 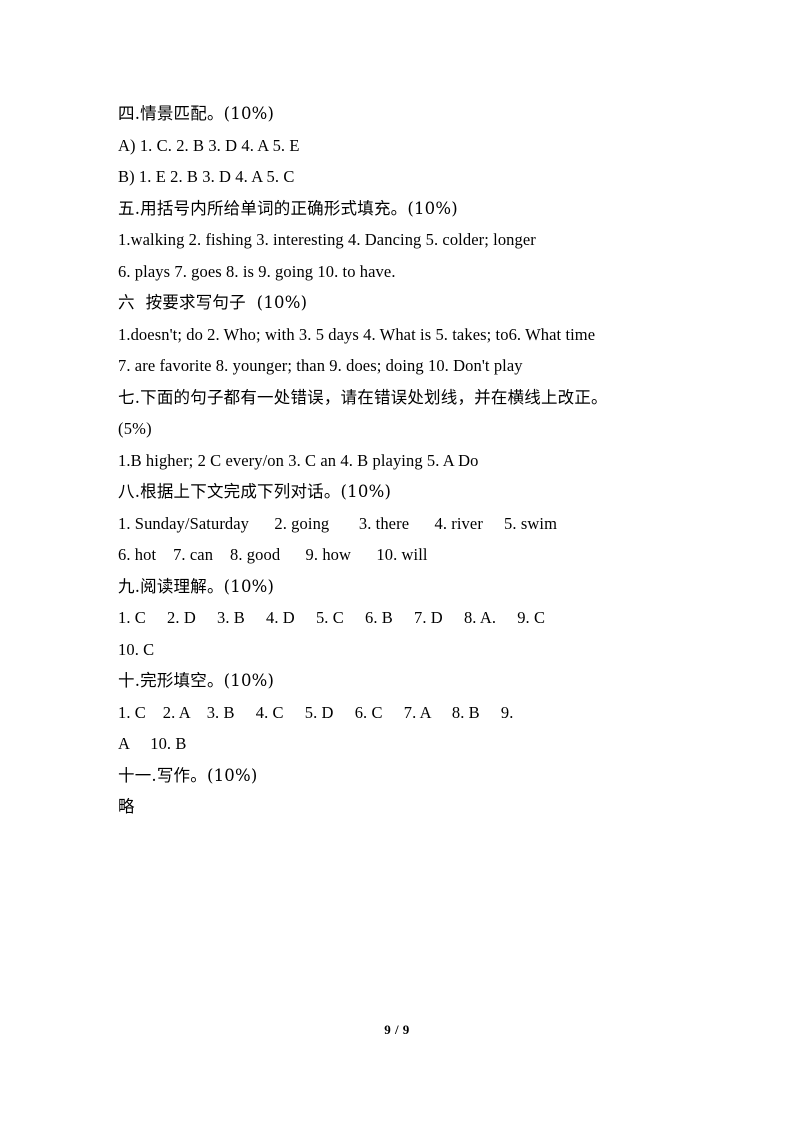 I want to click on section-4-answer-line-1: A) 1. C. 2. B 3. D 4. A 5. E, so click(x=209, y=145).